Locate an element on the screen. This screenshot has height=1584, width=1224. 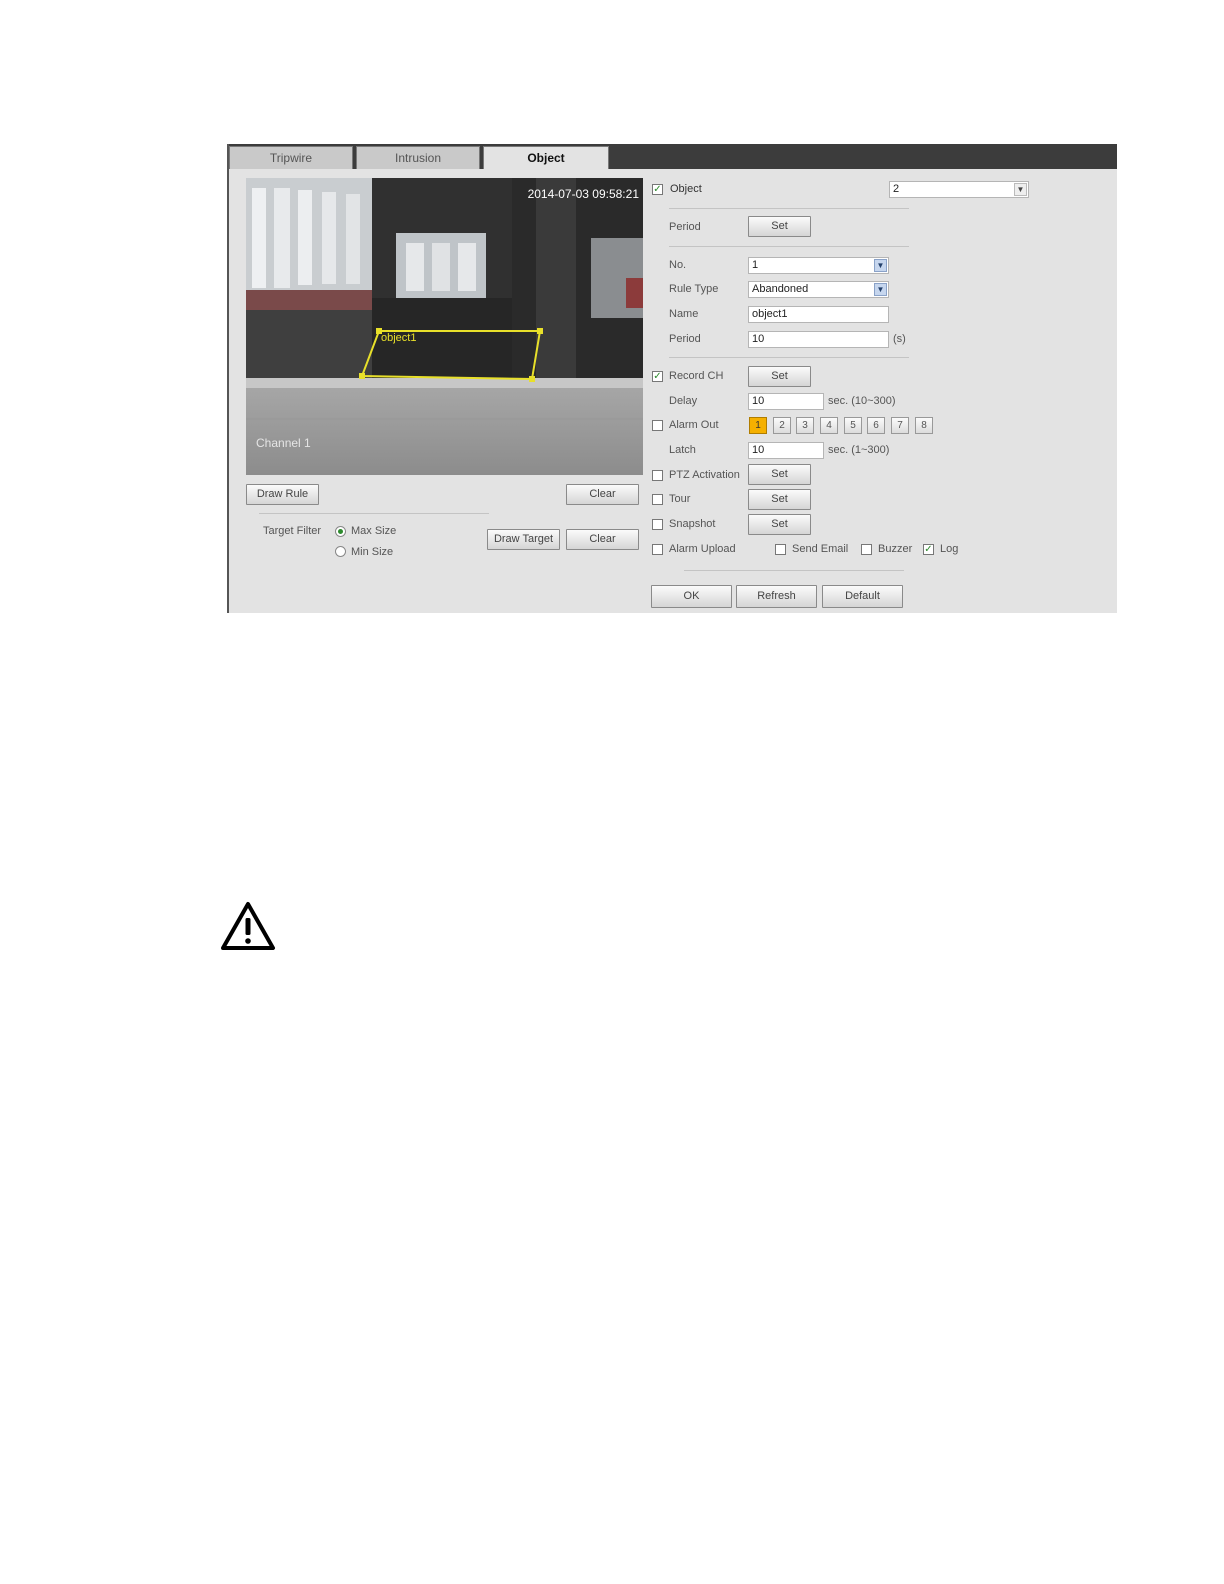
ptz-set-button: Set is located at coordinates (779, 474).